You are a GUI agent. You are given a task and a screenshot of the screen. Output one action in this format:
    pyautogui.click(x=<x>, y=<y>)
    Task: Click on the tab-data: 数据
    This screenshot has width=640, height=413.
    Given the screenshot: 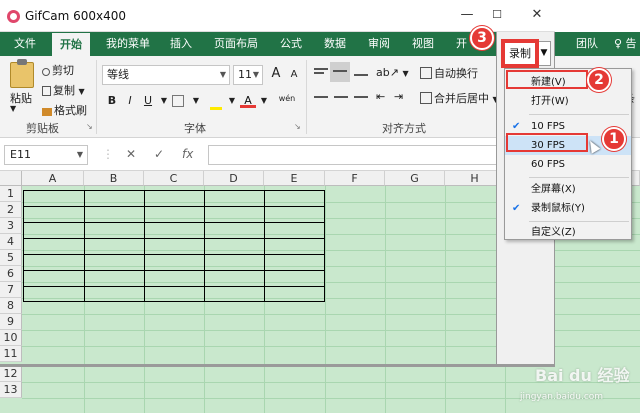 What is the action you would take?
    pyautogui.click(x=335, y=44)
    